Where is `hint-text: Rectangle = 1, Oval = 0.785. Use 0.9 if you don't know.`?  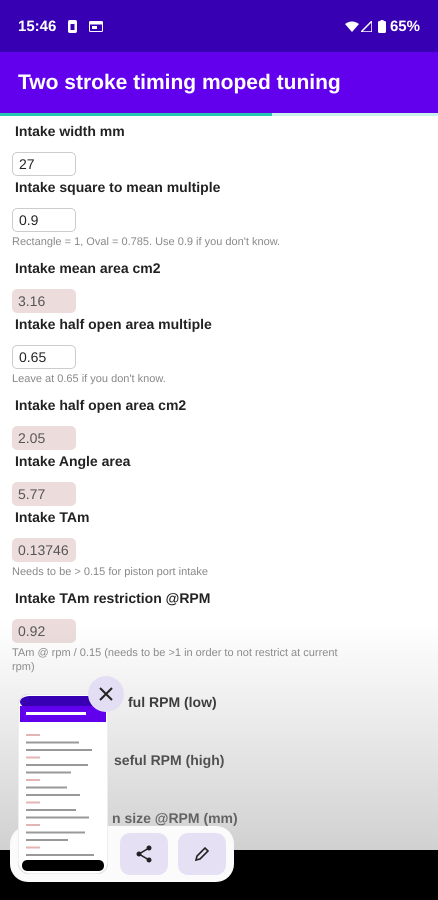
hint-text: Rectangle = 1, Oval = 0.785. Use 0.9 if you don't know. is located at coordinates (147, 242).